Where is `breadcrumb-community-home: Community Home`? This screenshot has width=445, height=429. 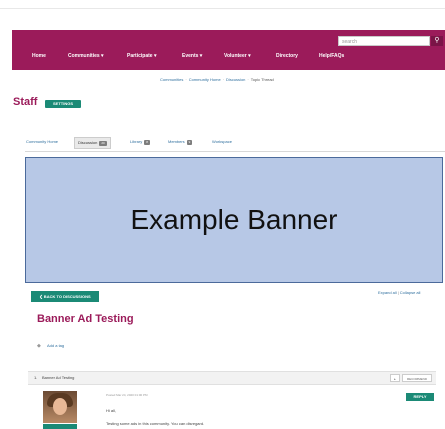 breadcrumb-community-home: Community Home is located at coordinates (205, 79).